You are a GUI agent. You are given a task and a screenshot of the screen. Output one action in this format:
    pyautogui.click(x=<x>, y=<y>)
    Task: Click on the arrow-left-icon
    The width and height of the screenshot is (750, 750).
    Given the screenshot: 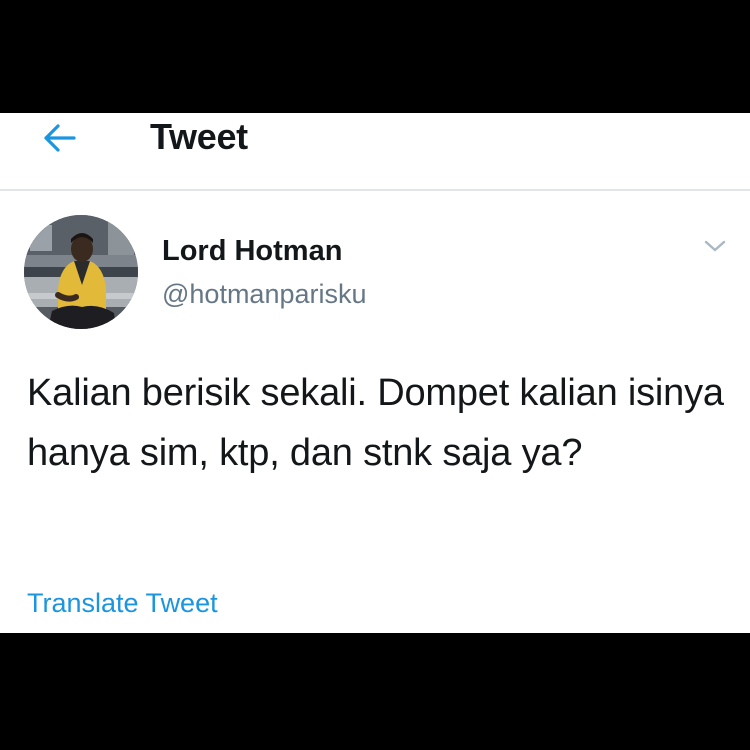 What is the action you would take?
    pyautogui.click(x=60, y=138)
    